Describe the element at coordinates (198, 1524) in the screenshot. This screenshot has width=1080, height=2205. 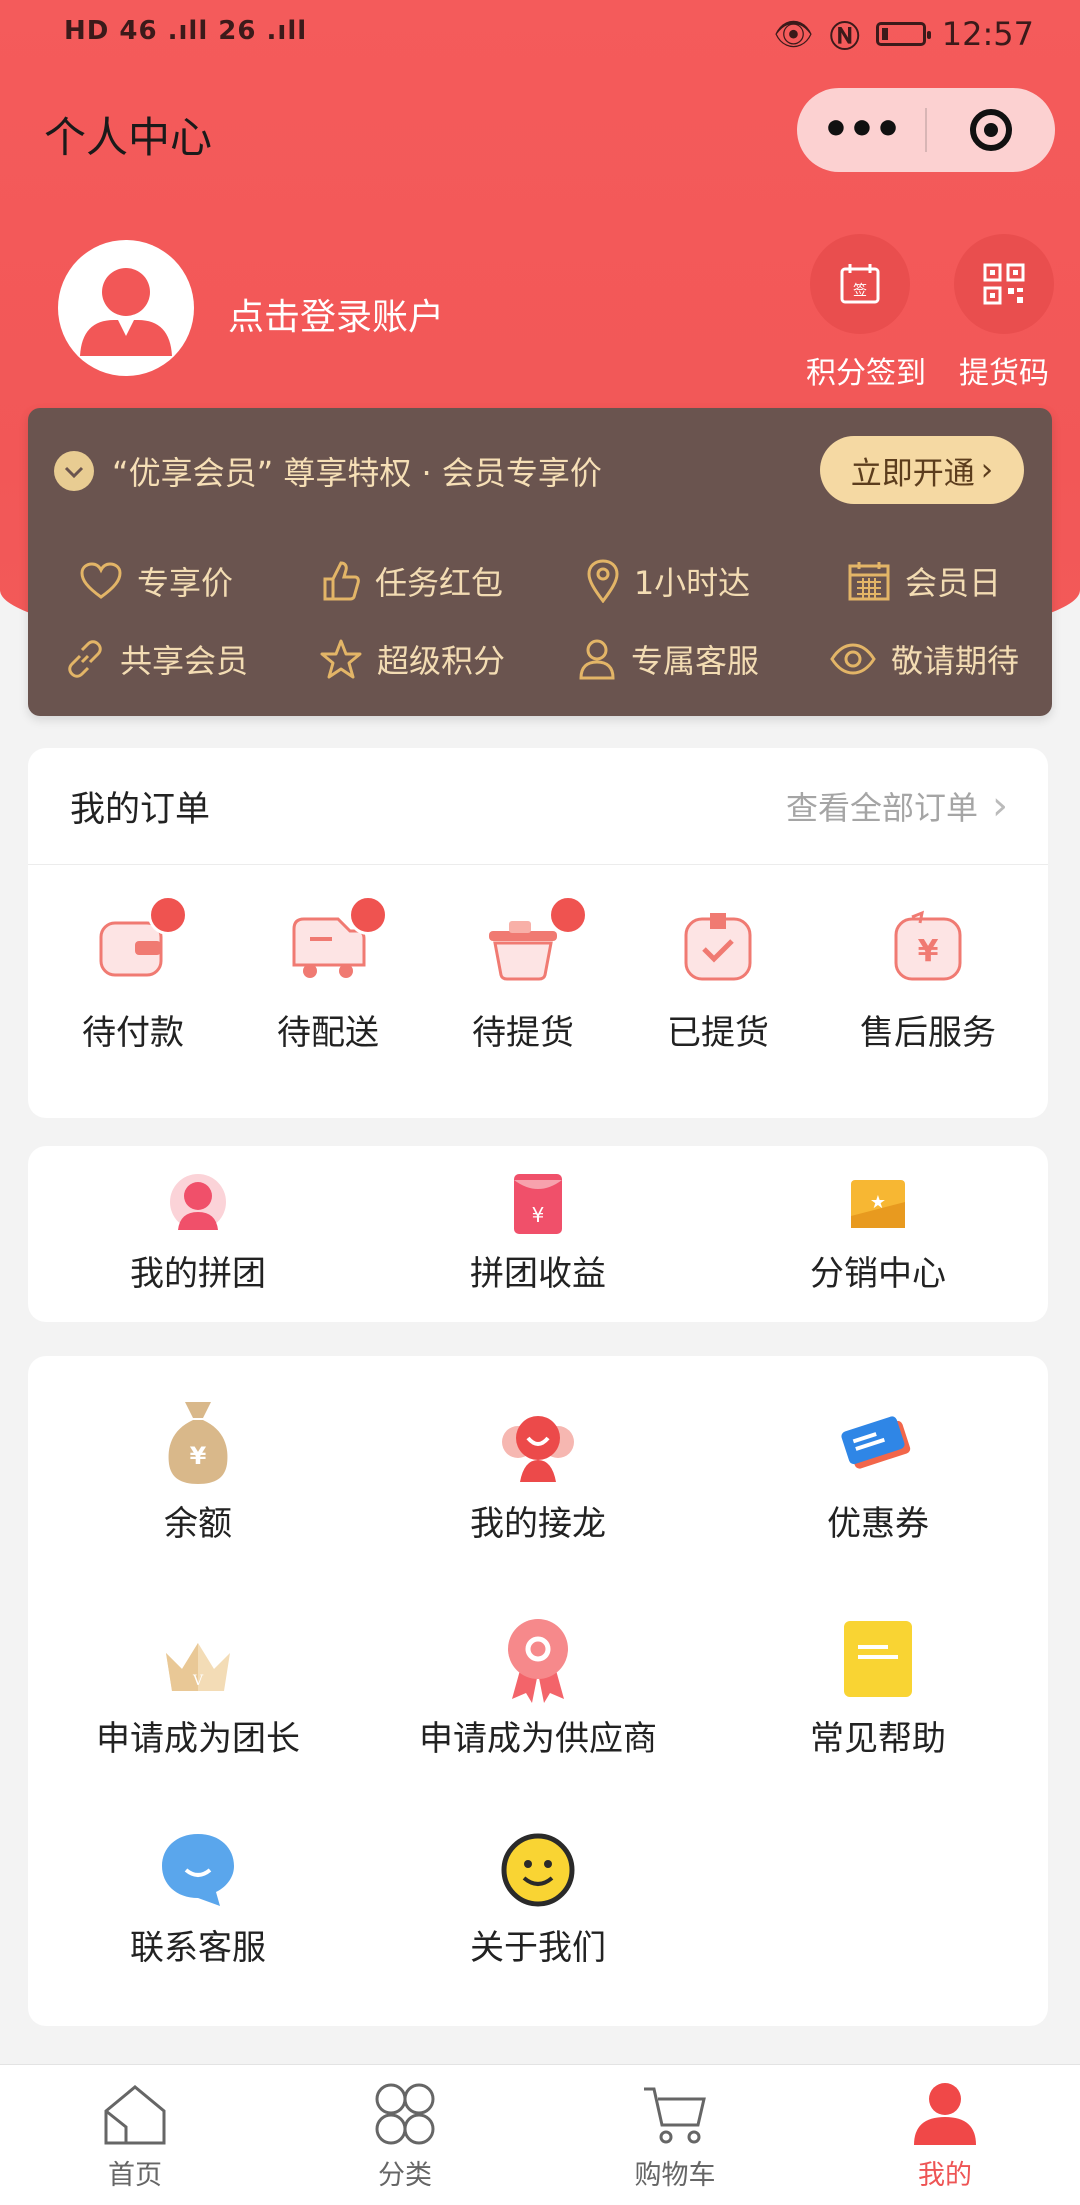
I see `service-label: 余额` at that location.